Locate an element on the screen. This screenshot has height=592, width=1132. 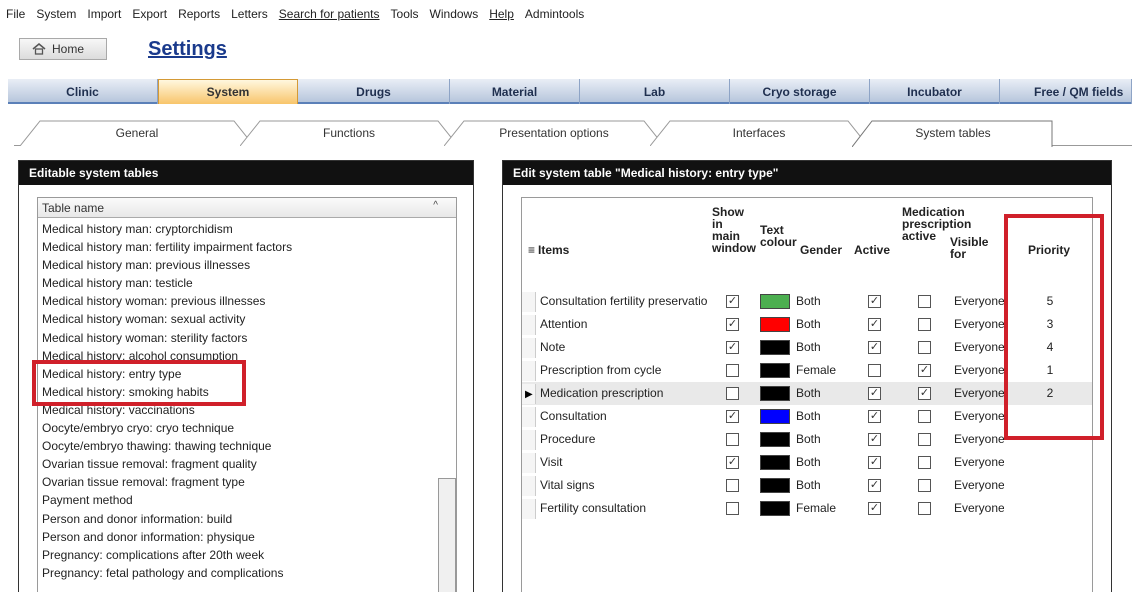
header-show-main-window: Show in main window is located at coordinates (734, 230).